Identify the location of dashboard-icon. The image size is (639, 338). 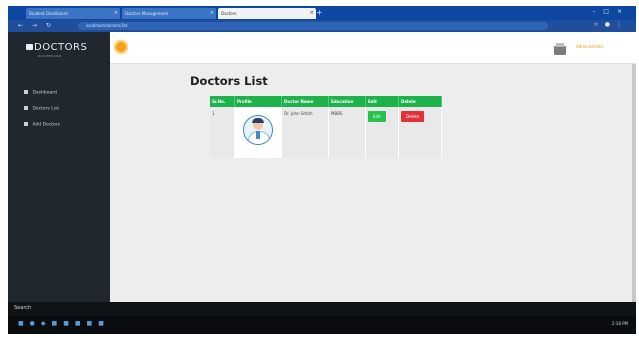
(26, 92).